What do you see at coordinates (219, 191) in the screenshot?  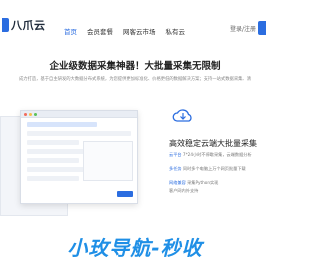 I see `feature-item: 客户网内外支持` at bounding box center [219, 191].